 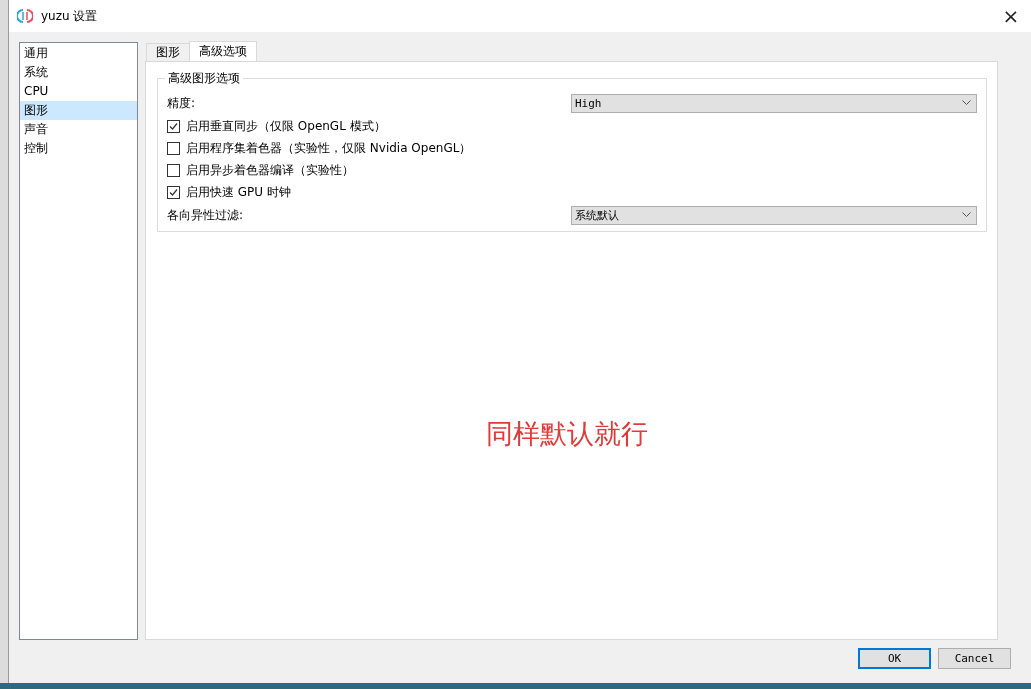 What do you see at coordinates (774, 103) in the screenshot?
I see `dropdown: High` at bounding box center [774, 103].